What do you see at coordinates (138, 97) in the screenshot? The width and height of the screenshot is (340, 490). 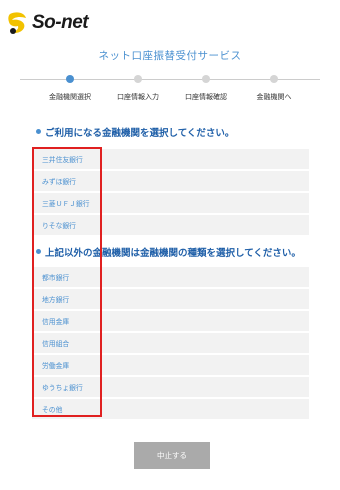 I see `step-2-label: 口座情報入力` at bounding box center [138, 97].